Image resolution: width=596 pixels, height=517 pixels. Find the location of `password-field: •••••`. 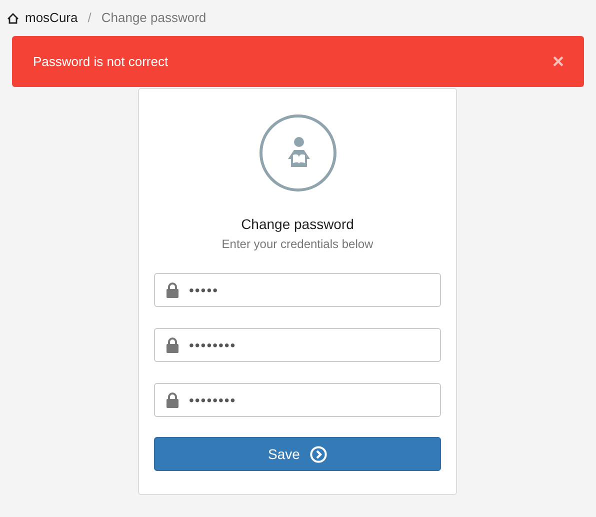

password-field: ••••• is located at coordinates (297, 290).